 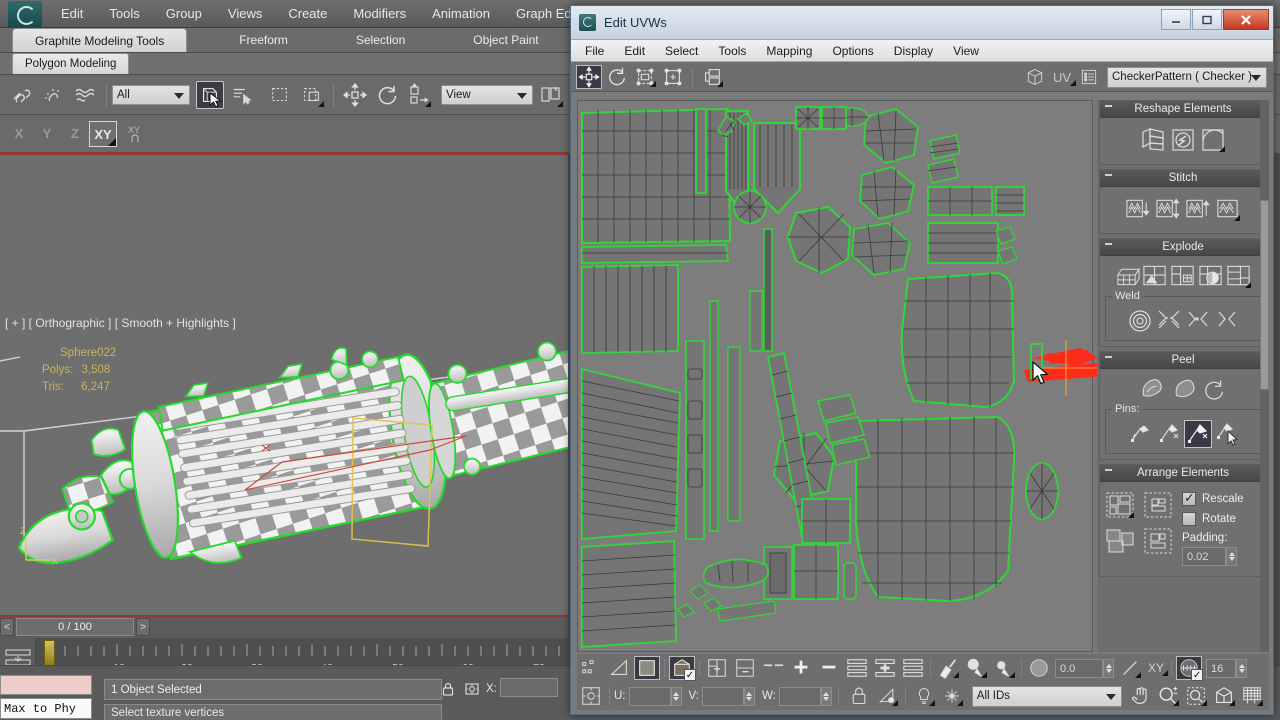 What do you see at coordinates (749, 696) in the screenshot?
I see `v-spinner` at bounding box center [749, 696].